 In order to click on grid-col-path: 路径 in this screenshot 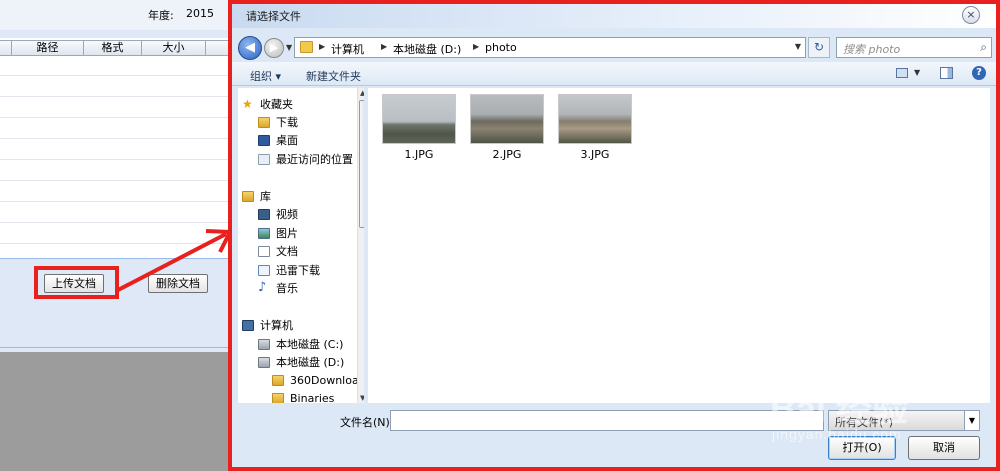, I will do `click(48, 48)`.